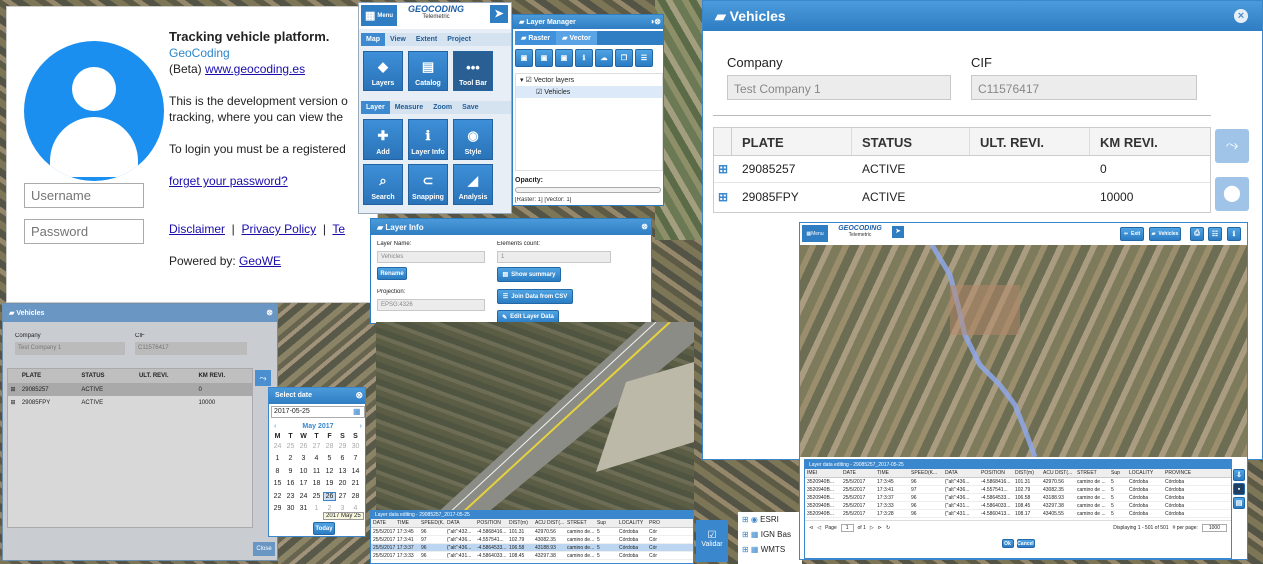 Image resolution: width=1263 pixels, height=564 pixels. I want to click on calendar-day: 4, so click(316, 458).